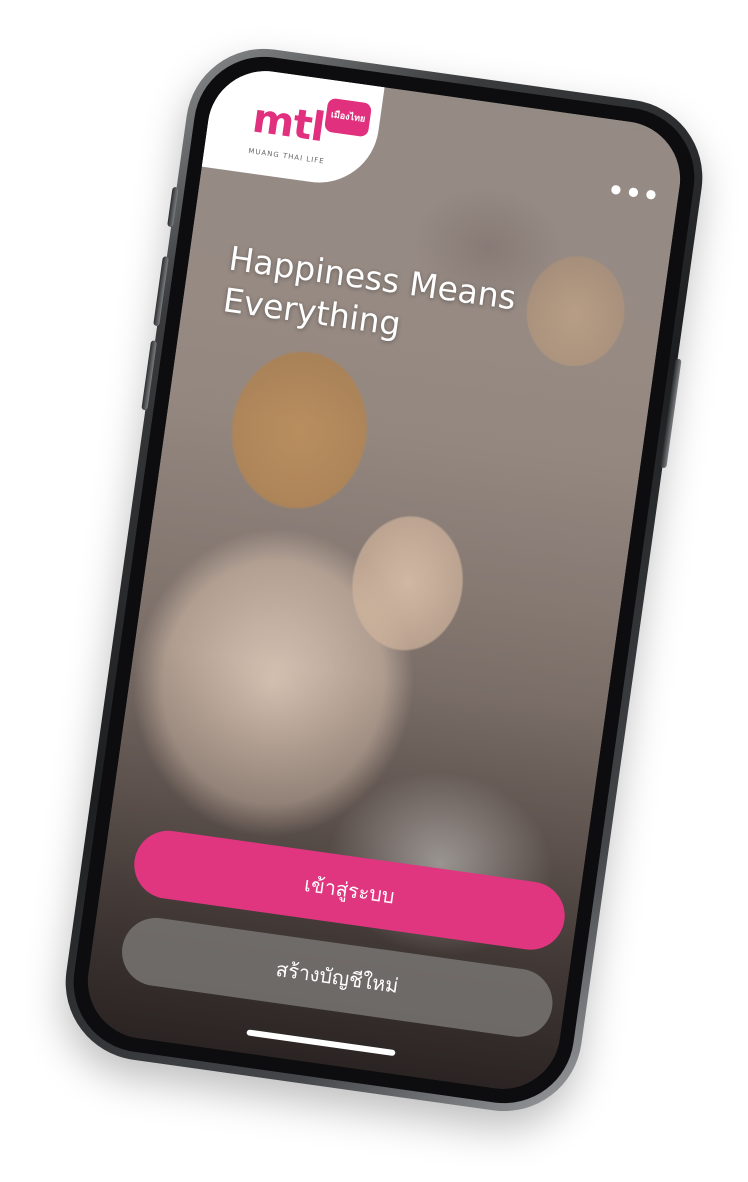 The image size is (748, 1182). I want to click on more-options-icon: •••, so click(633, 193).